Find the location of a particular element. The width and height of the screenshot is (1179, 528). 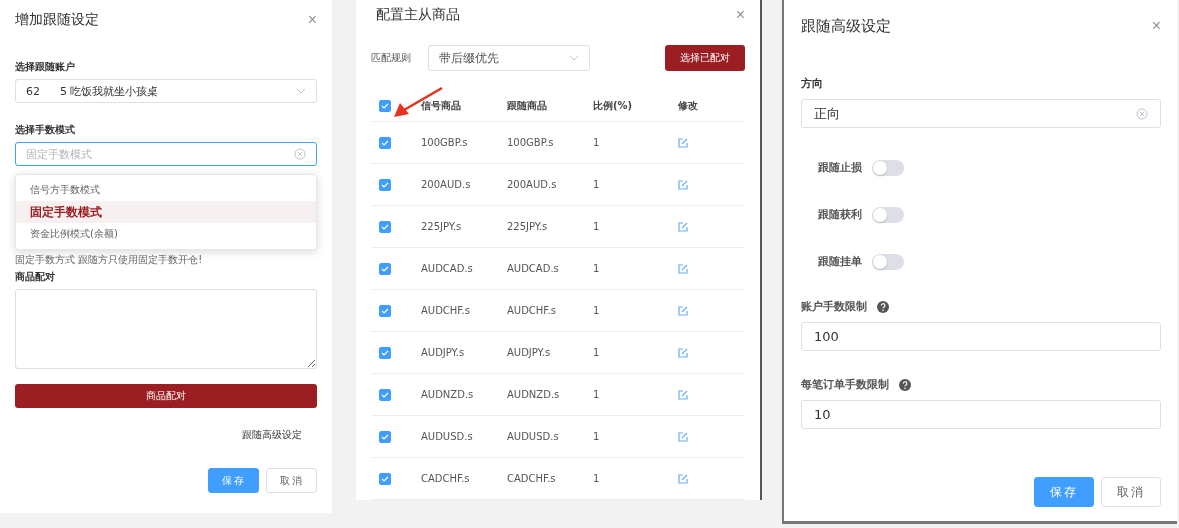

hint-text: 固定手数方式 跟随方只使用固定手数开仓! is located at coordinates (109, 260).